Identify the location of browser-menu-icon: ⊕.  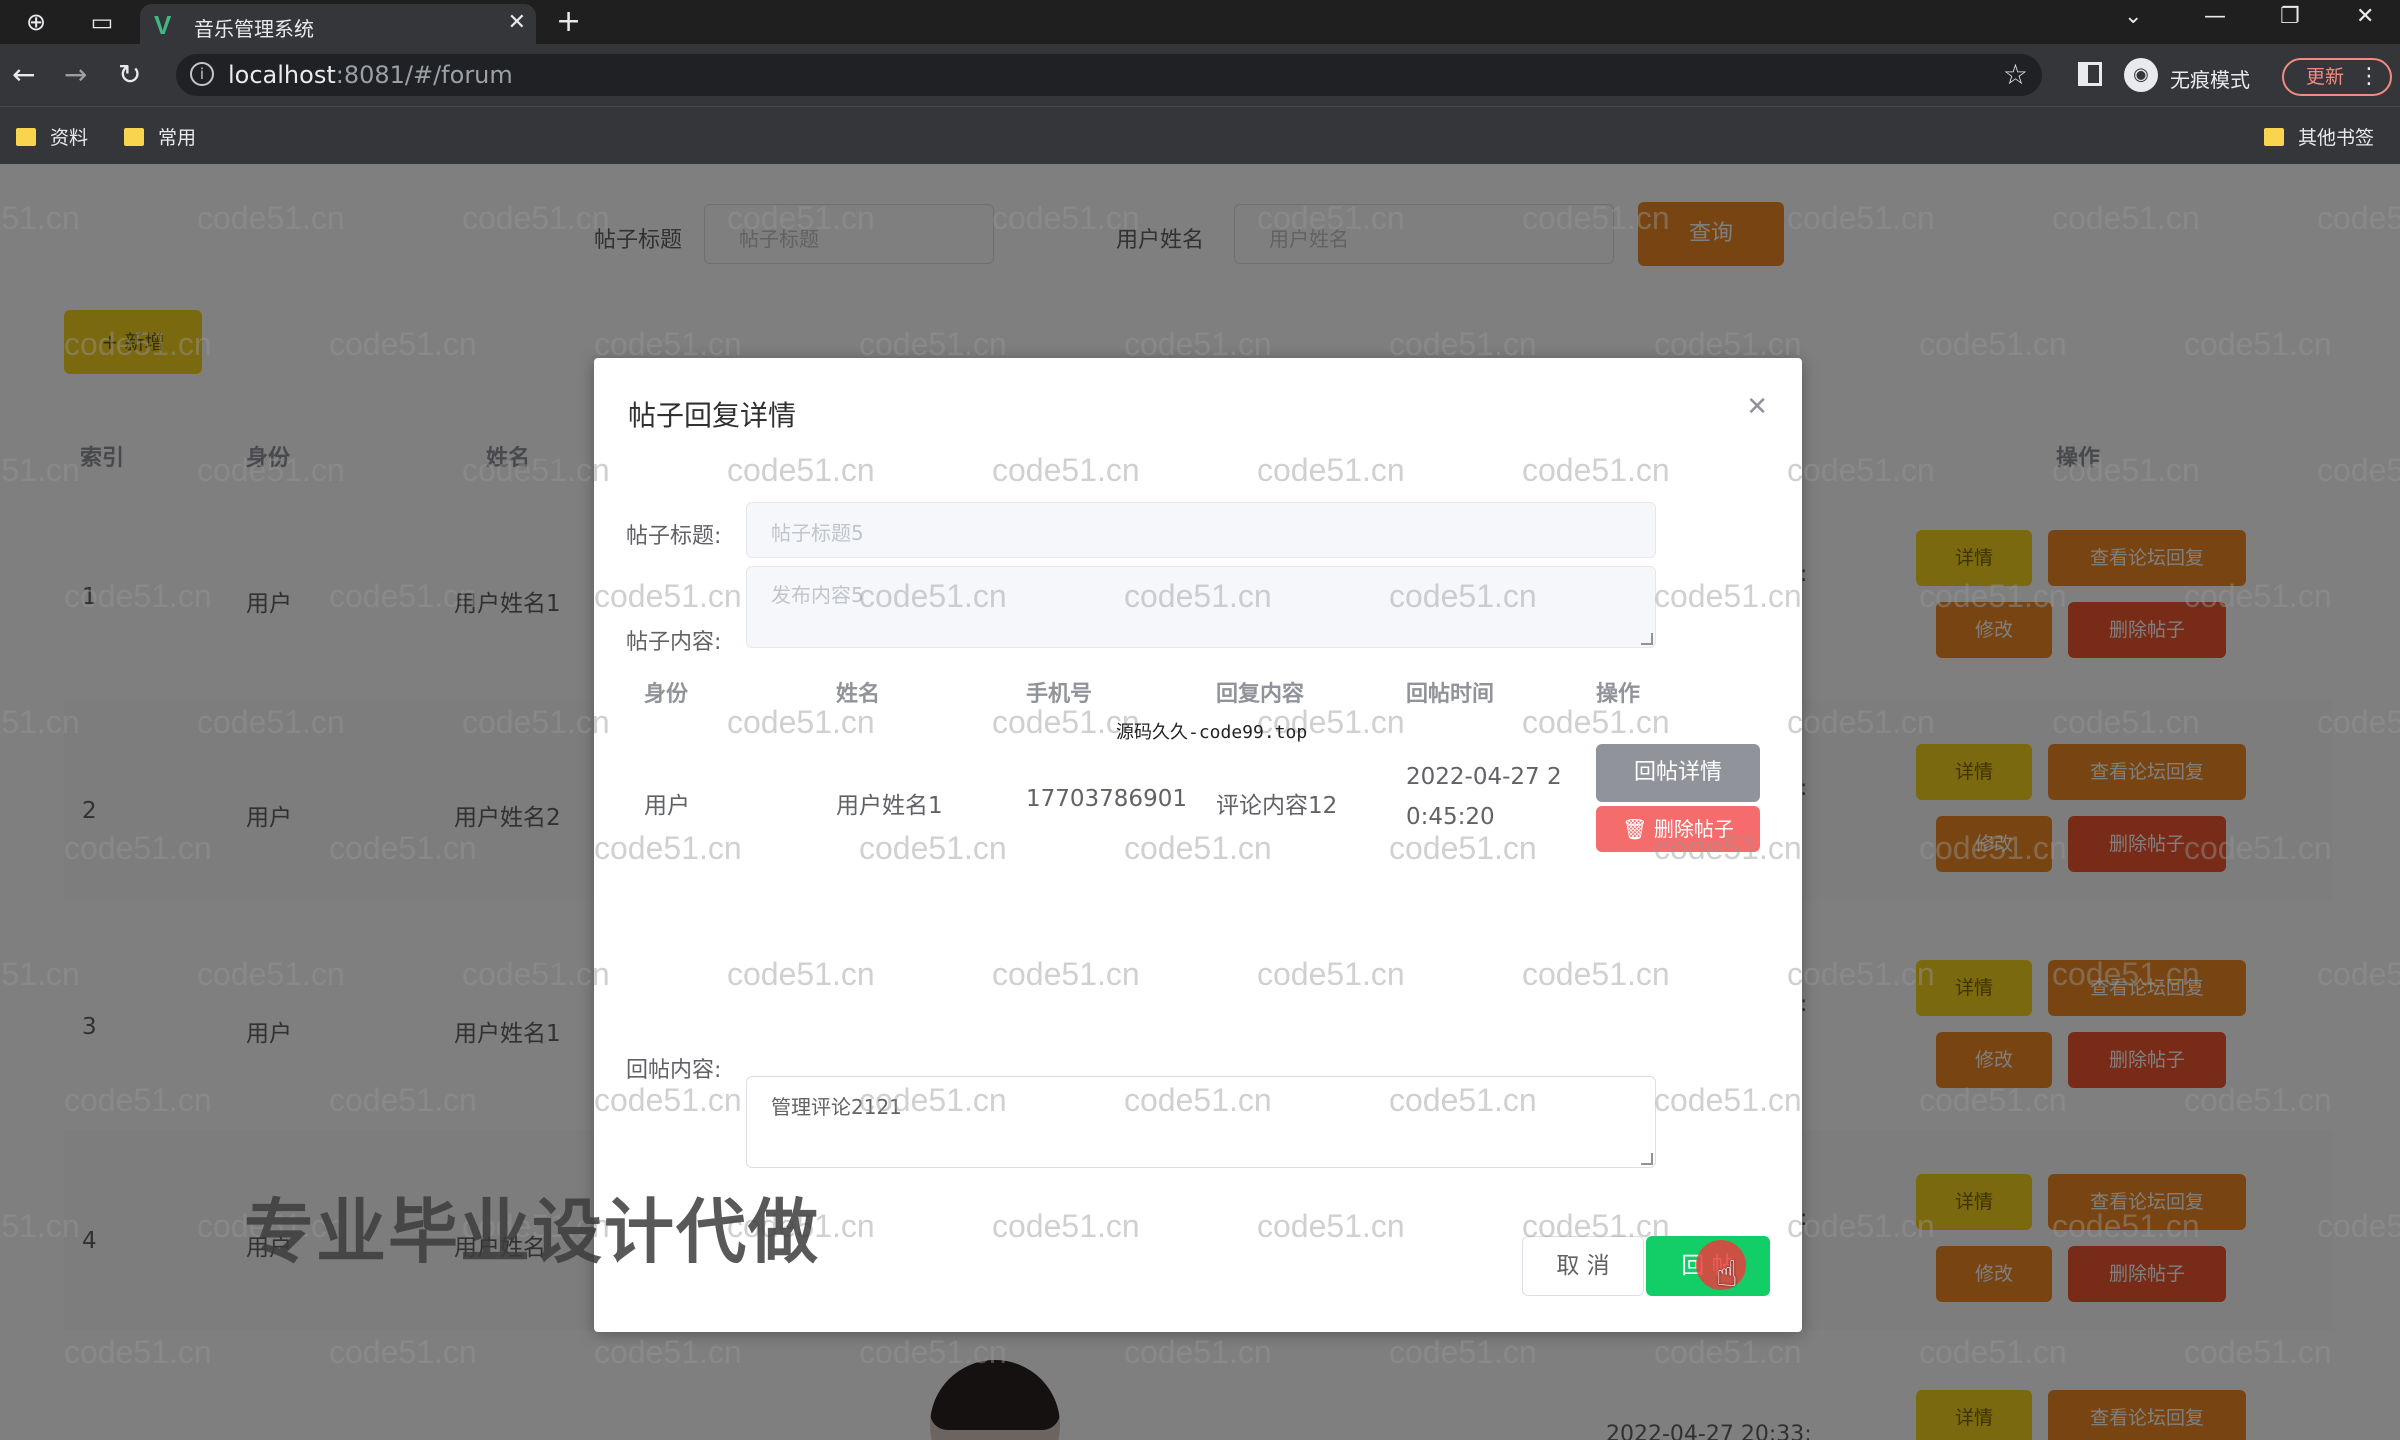
(36, 22).